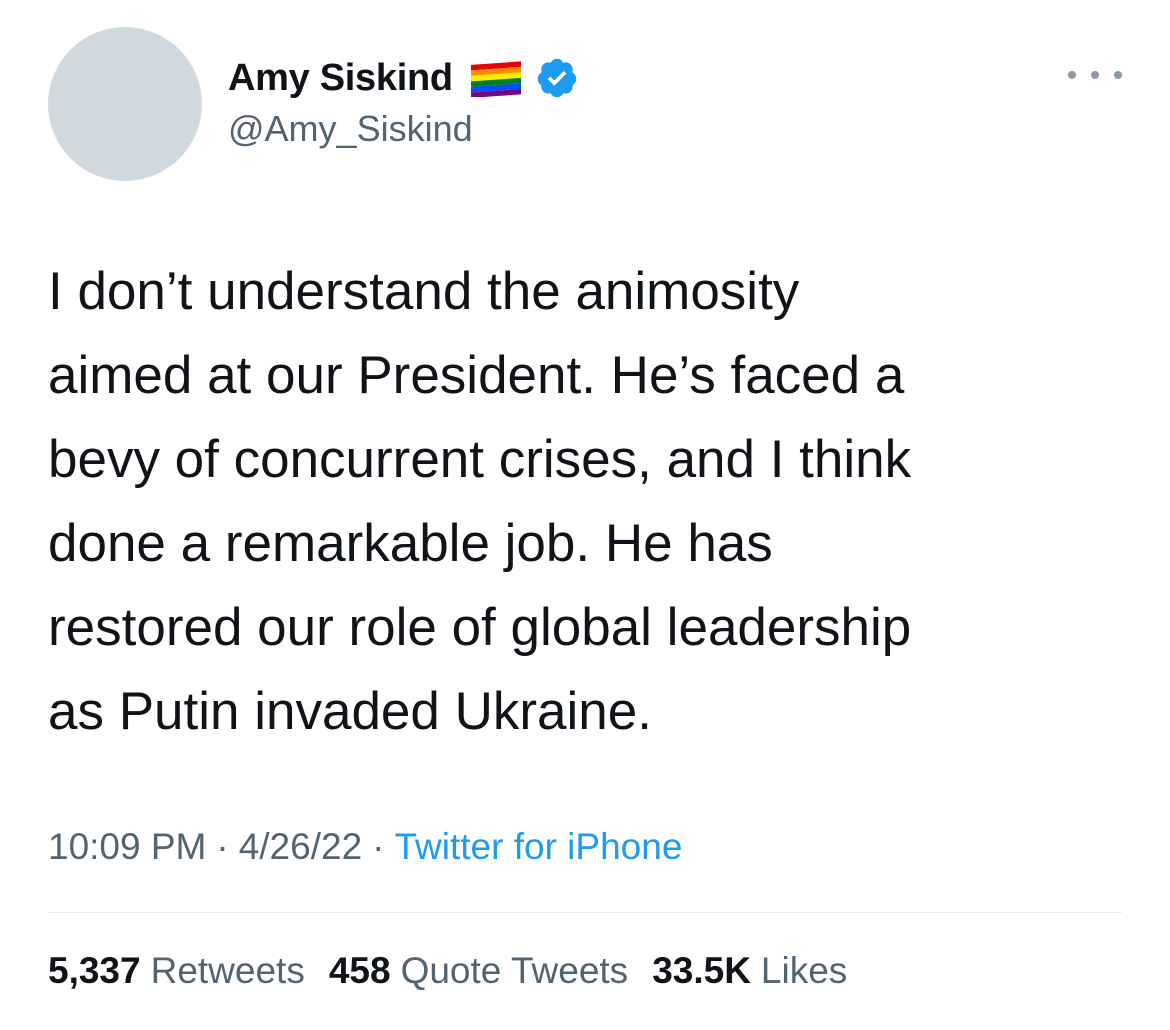 The width and height of the screenshot is (1170, 1030). I want to click on retweets-stat: 5,337 Retweets, so click(176, 971).